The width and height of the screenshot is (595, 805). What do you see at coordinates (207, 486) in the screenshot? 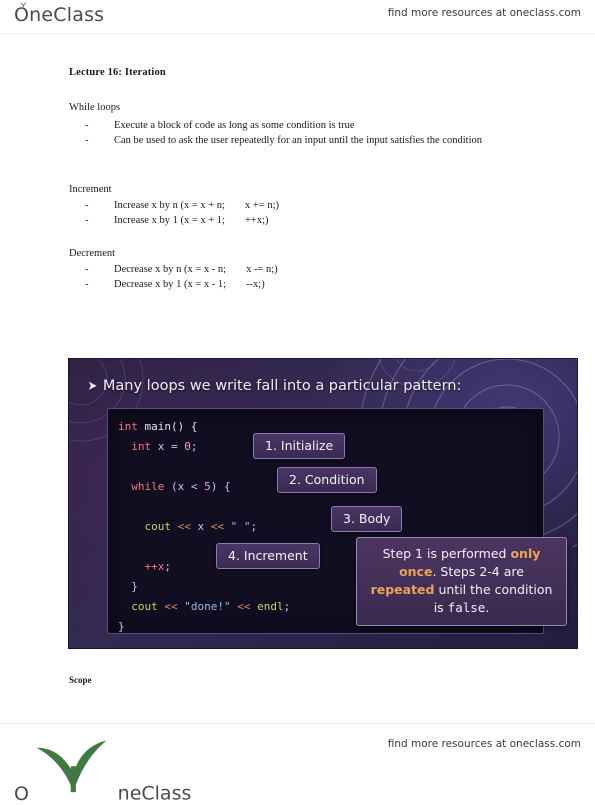
I see `code-number-five: 5` at bounding box center [207, 486].